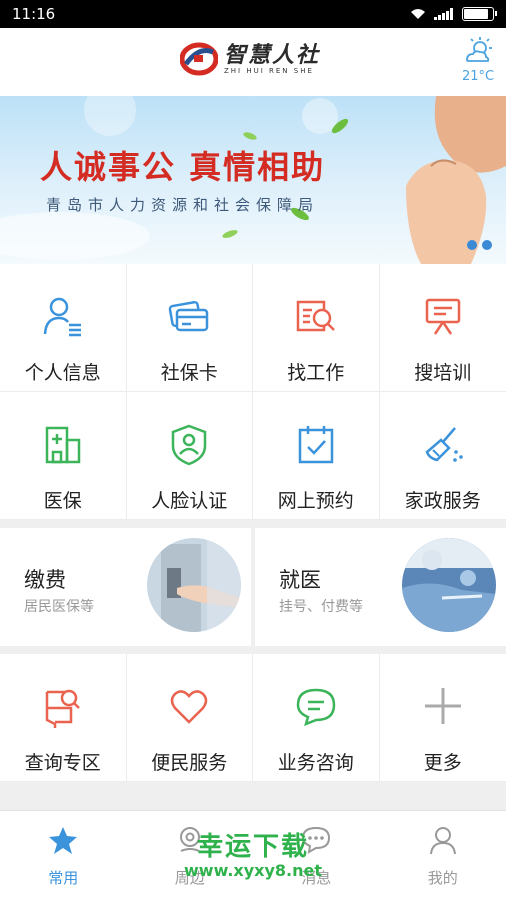 The width and height of the screenshot is (506, 900). What do you see at coordinates (189, 839) in the screenshot?
I see `location-icon` at bounding box center [189, 839].